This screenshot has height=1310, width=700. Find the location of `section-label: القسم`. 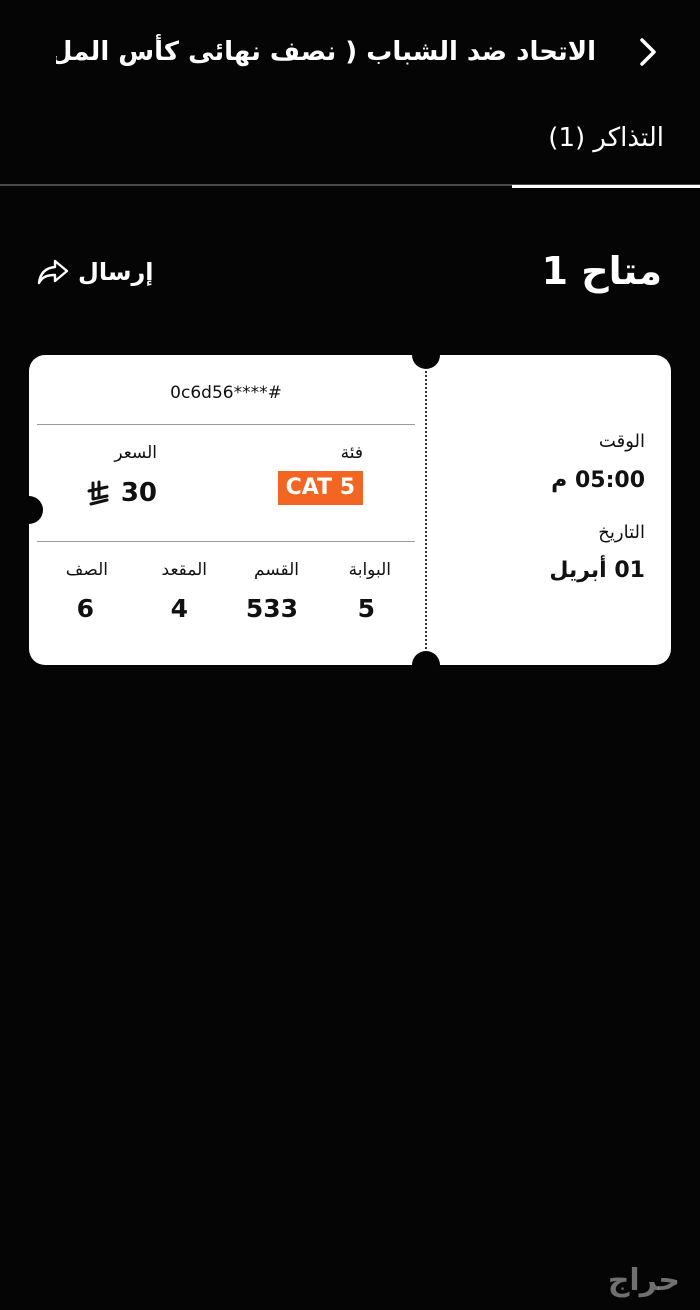

section-label: القسم is located at coordinates (276, 570).